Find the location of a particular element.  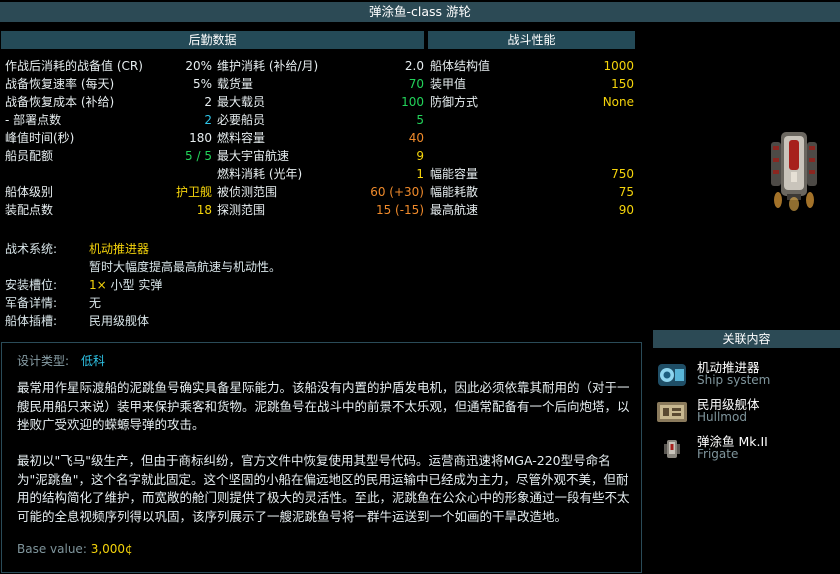

design-type: 设计类型: 低科 is located at coordinates (61, 360).